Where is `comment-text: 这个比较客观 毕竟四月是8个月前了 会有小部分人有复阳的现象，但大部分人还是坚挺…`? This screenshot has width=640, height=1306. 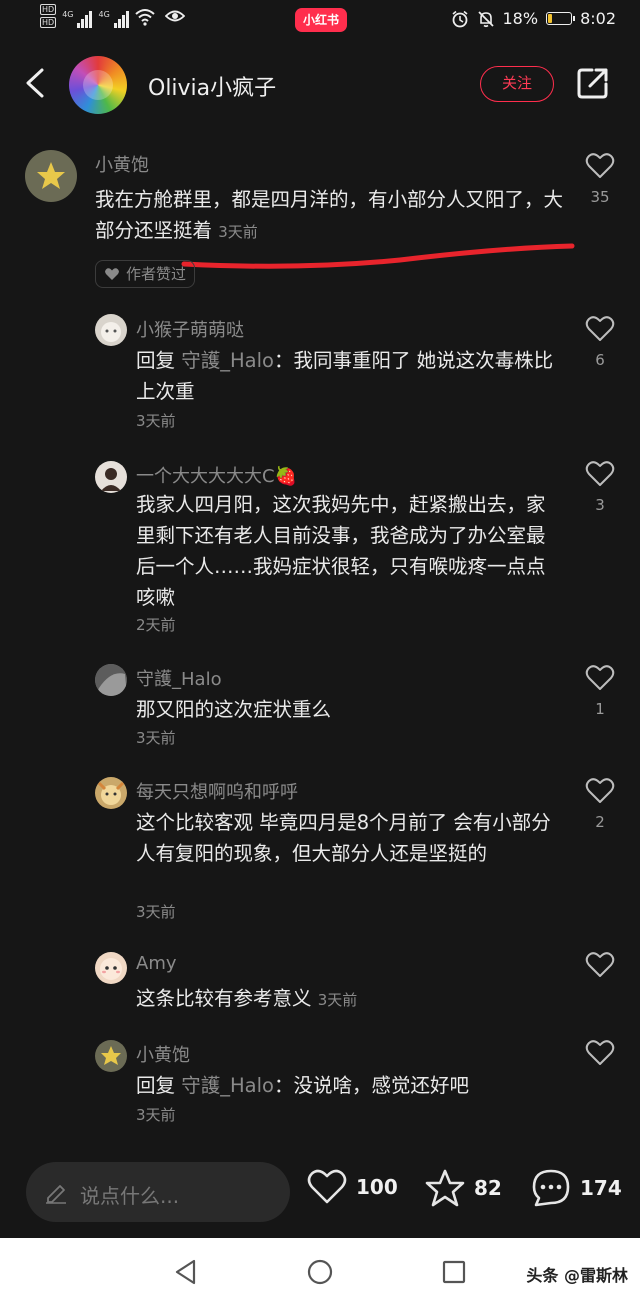 comment-text: 这个比较客观 毕竟四月是8个月前了 会有小部分人有复阳的现象，但大部分人还是坚挺… is located at coordinates (346, 838).